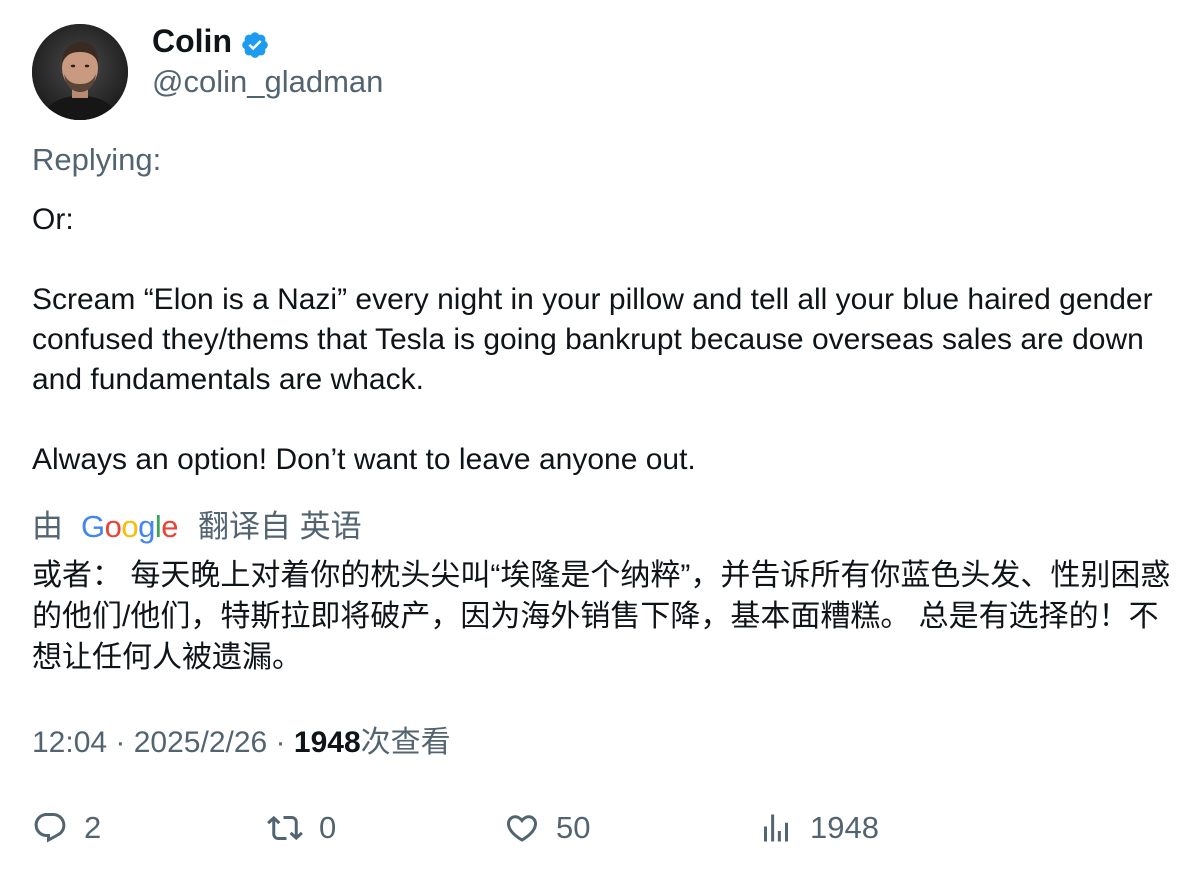  Describe the element at coordinates (405, 742) in the screenshot. I see `views-label: 次查看` at that location.